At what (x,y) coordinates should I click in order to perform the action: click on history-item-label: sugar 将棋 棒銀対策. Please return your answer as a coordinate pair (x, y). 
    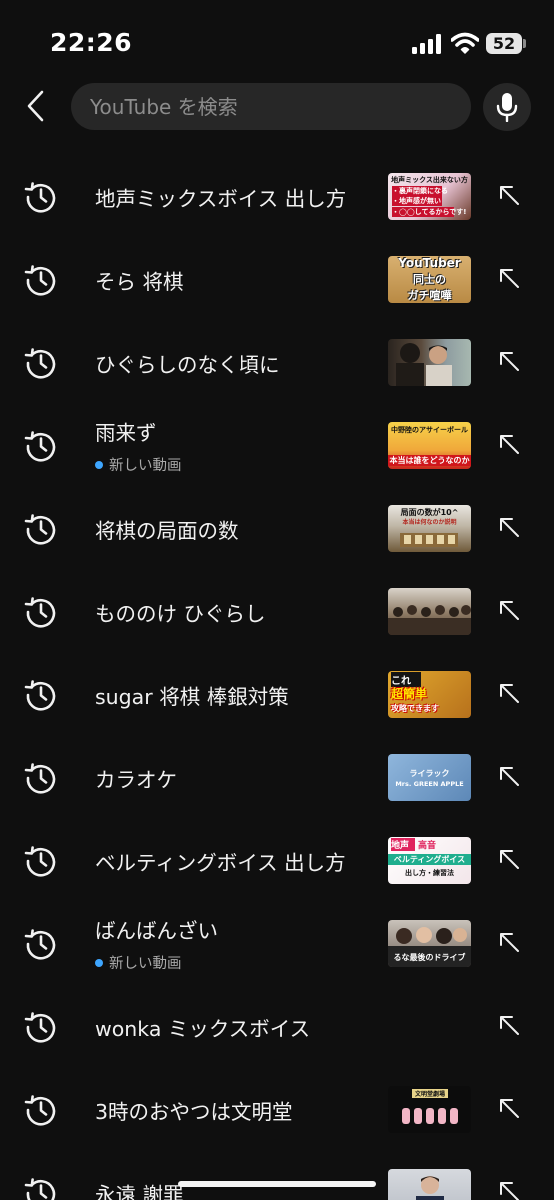
    Looking at the image, I should click on (192, 696).